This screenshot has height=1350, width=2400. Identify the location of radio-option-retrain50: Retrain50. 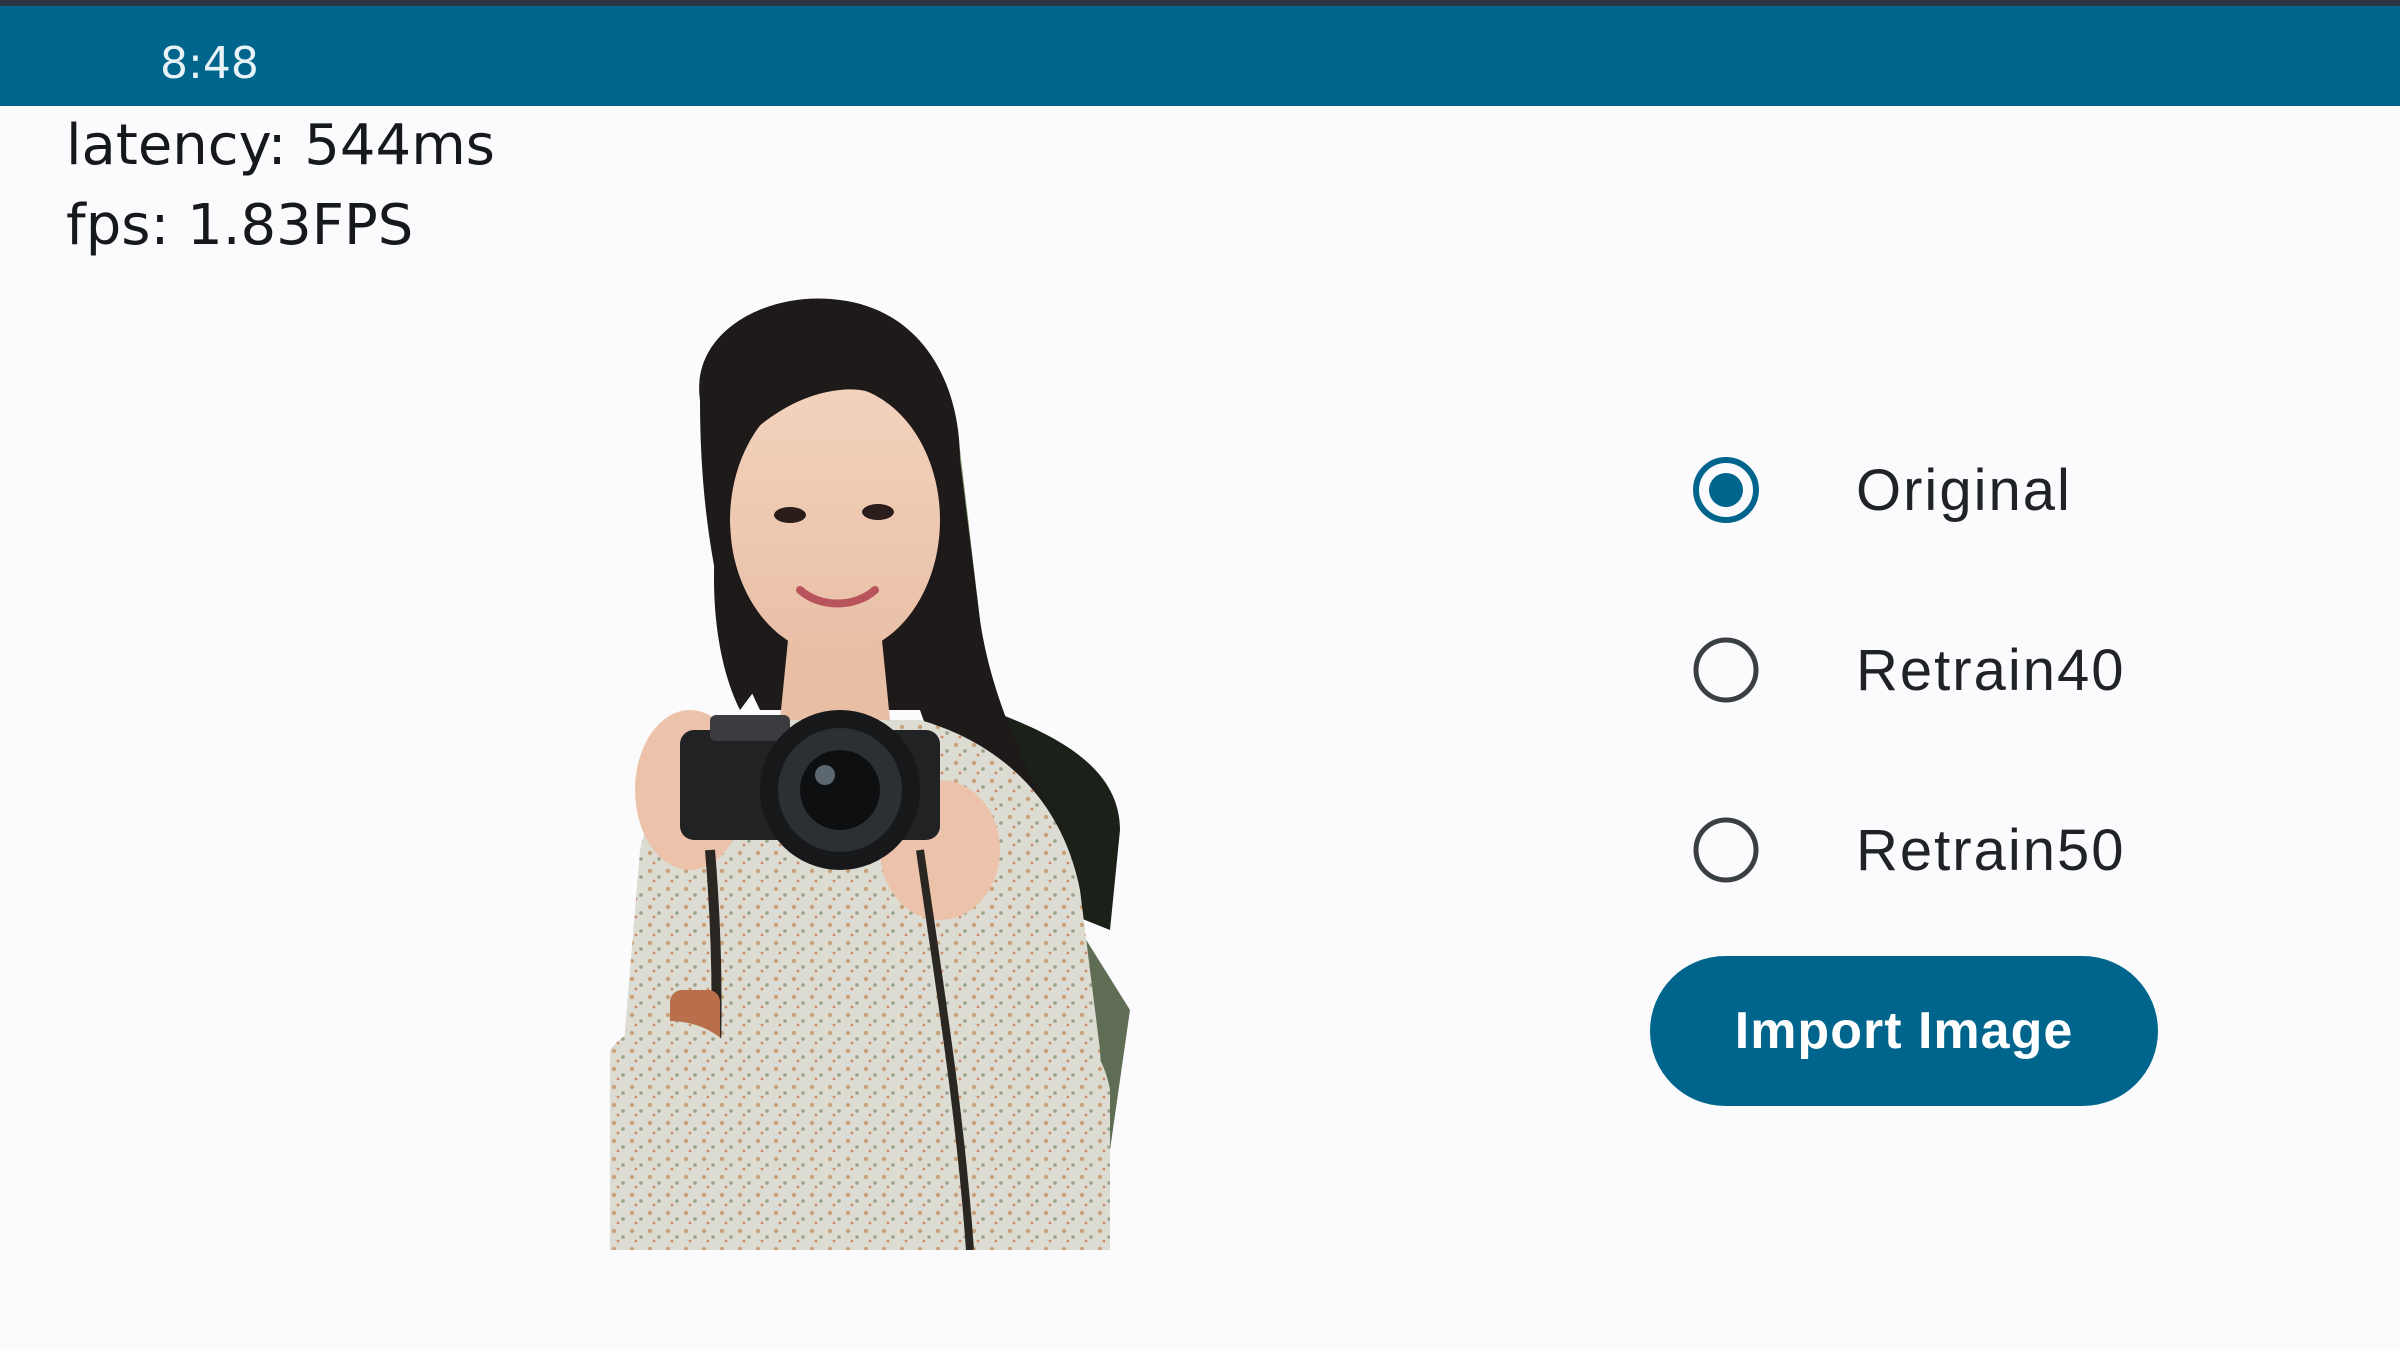
(1960, 850).